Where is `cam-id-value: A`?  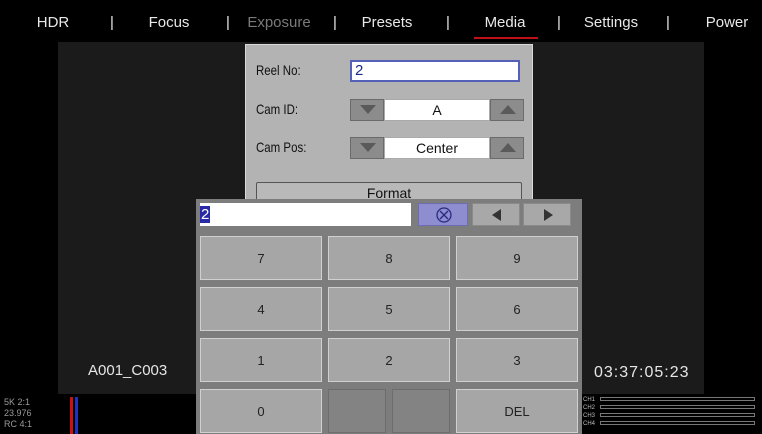 cam-id-value: A is located at coordinates (437, 110).